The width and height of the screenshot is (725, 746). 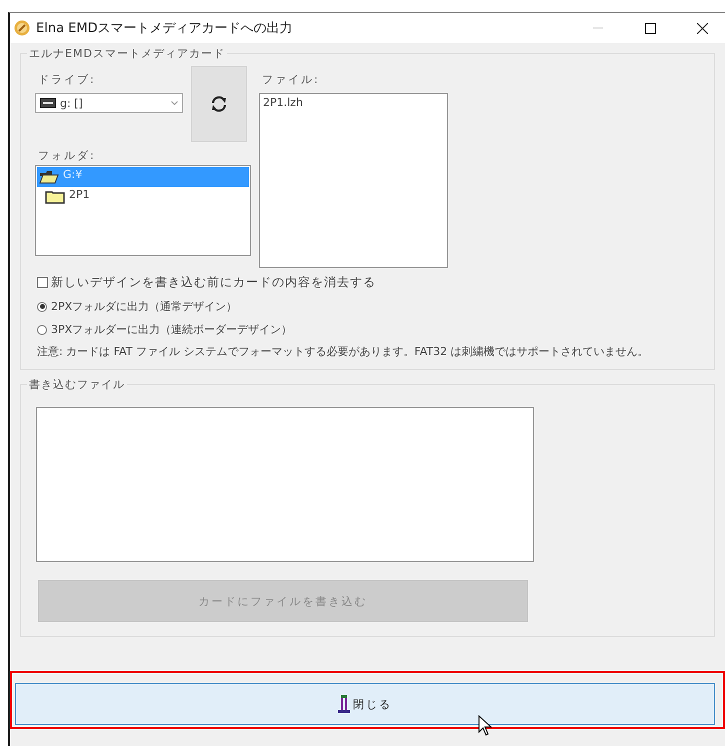 What do you see at coordinates (67, 79) in the screenshot?
I see `drive-label: ドライブ:` at bounding box center [67, 79].